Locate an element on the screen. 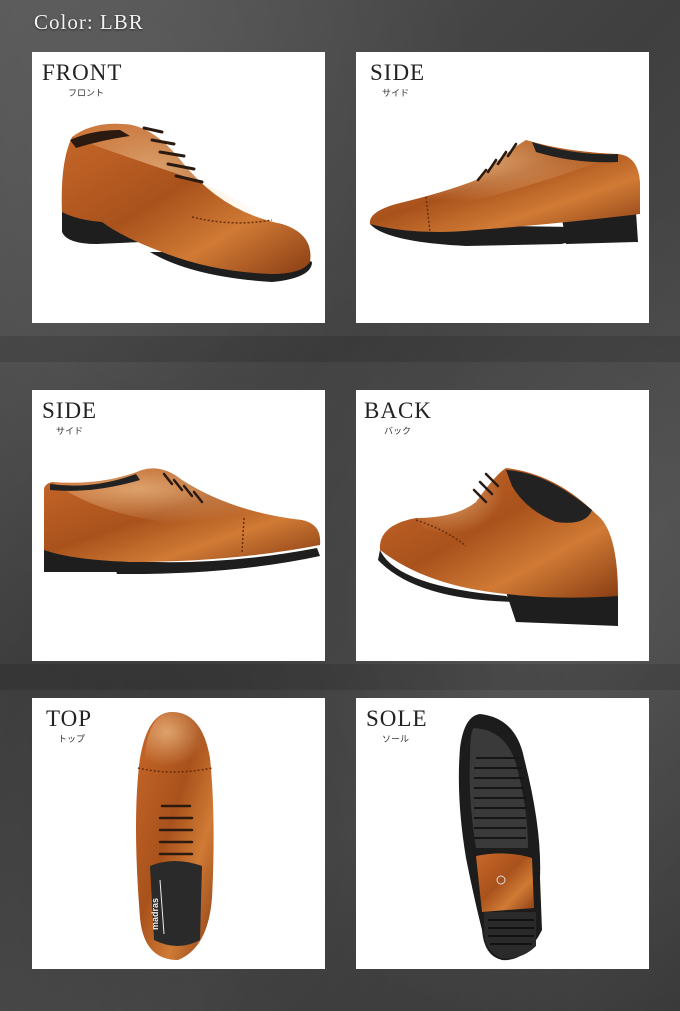  panel-side-1: SIDE サイド is located at coordinates (502, 187).